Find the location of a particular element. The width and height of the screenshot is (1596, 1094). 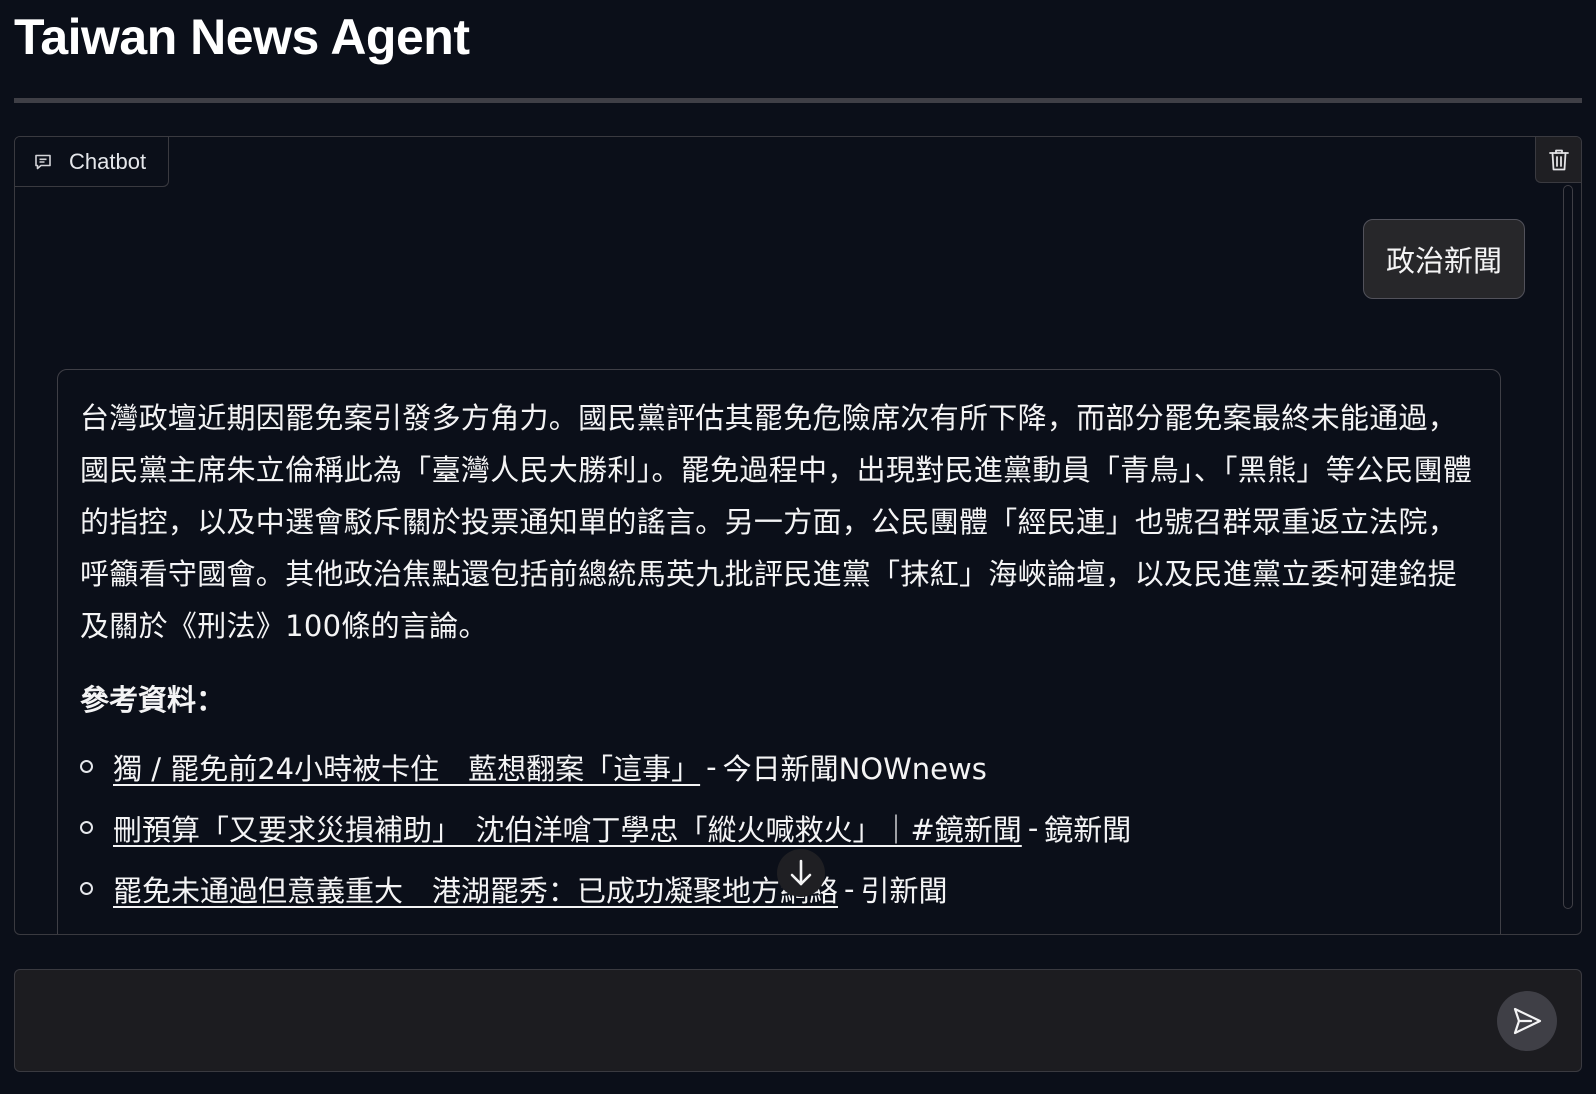

reference-link: 罷免未通過但意義重大 港湖罷秀：已成功凝聚地方網絡 is located at coordinates (475, 889).